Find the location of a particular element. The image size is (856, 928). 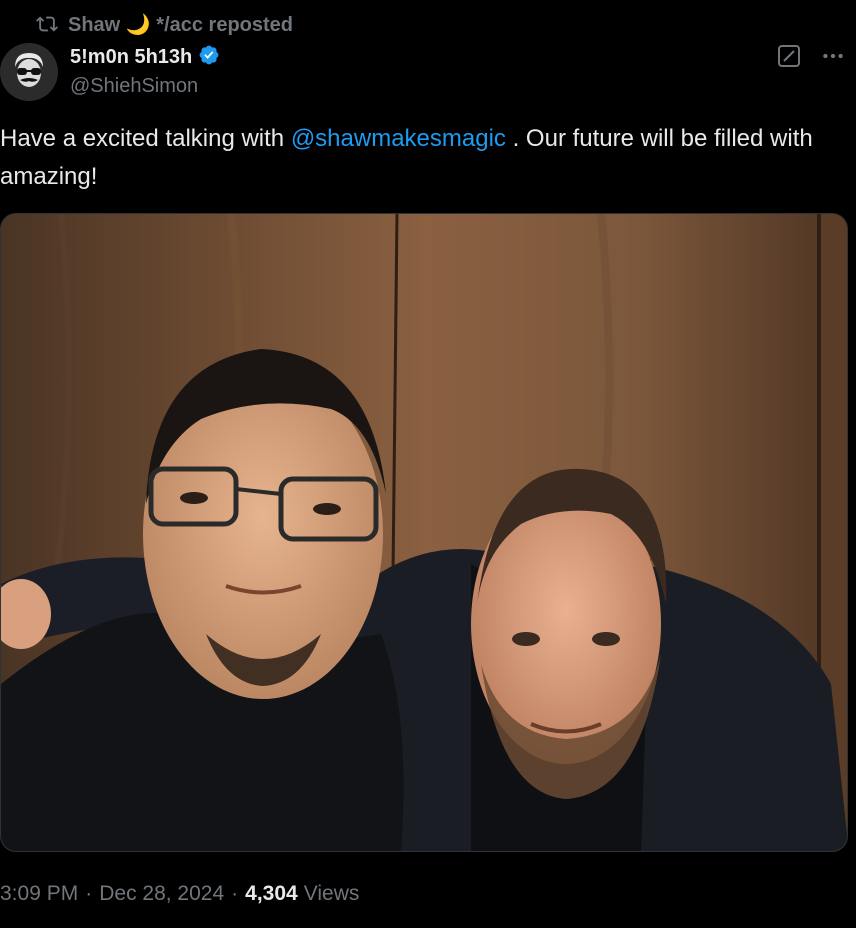

social-context: Shaw 🌙 */acc reposted is located at coordinates (164, 24).